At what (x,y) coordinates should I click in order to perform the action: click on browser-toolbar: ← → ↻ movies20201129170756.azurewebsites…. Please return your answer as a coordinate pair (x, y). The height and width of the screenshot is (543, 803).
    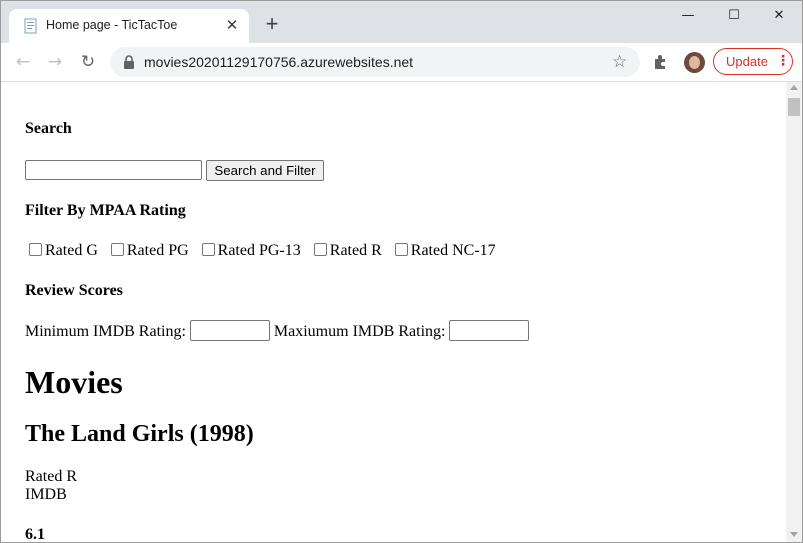
    Looking at the image, I should click on (401, 62).